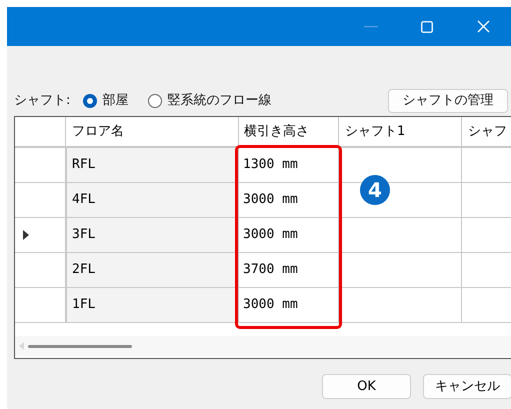 This screenshot has height=409, width=511. I want to click on column-header: シャフ, so click(486, 131).